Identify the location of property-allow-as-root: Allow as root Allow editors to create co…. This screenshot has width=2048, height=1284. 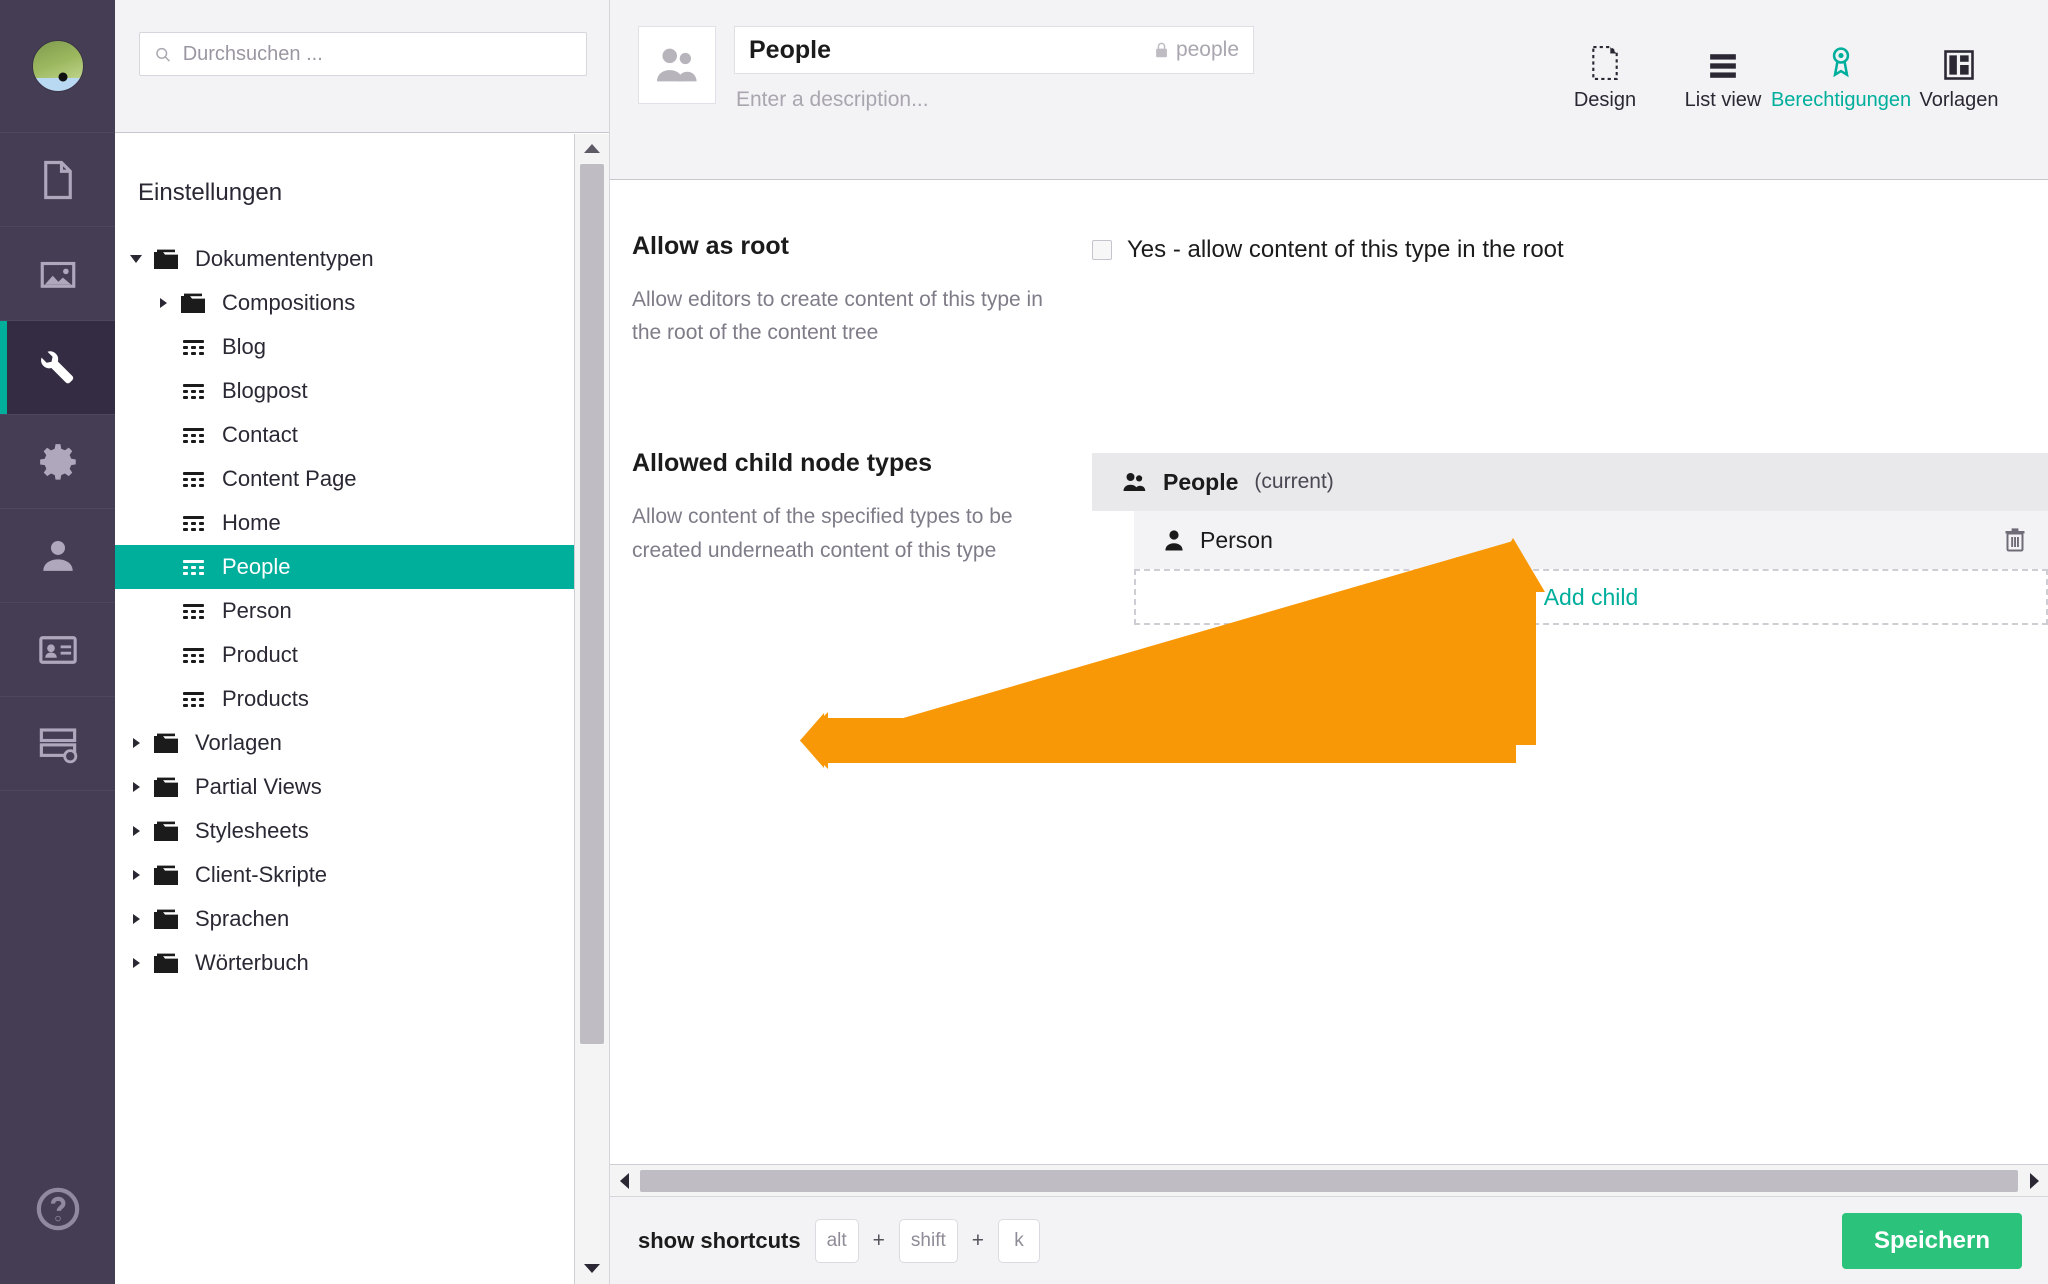
(1329, 290).